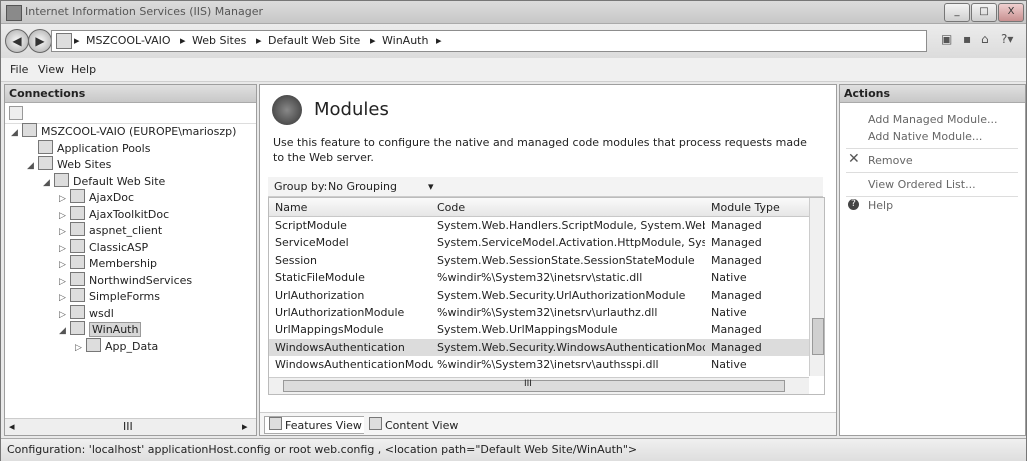  Describe the element at coordinates (818, 336) in the screenshot. I see `vscroll-thumb` at that location.